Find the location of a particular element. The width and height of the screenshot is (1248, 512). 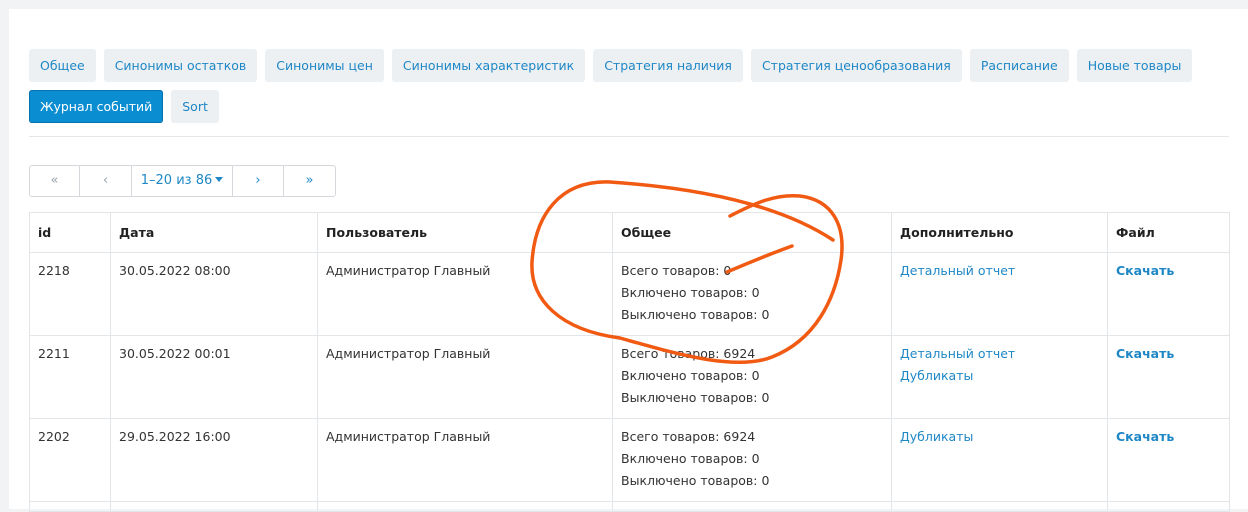

tab-new-products: Новые товары is located at coordinates (1134, 65).